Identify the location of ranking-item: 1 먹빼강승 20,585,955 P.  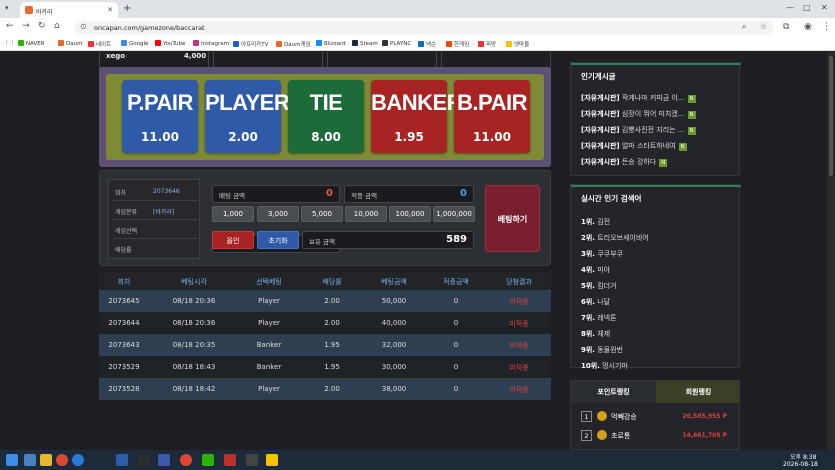
(656, 417).